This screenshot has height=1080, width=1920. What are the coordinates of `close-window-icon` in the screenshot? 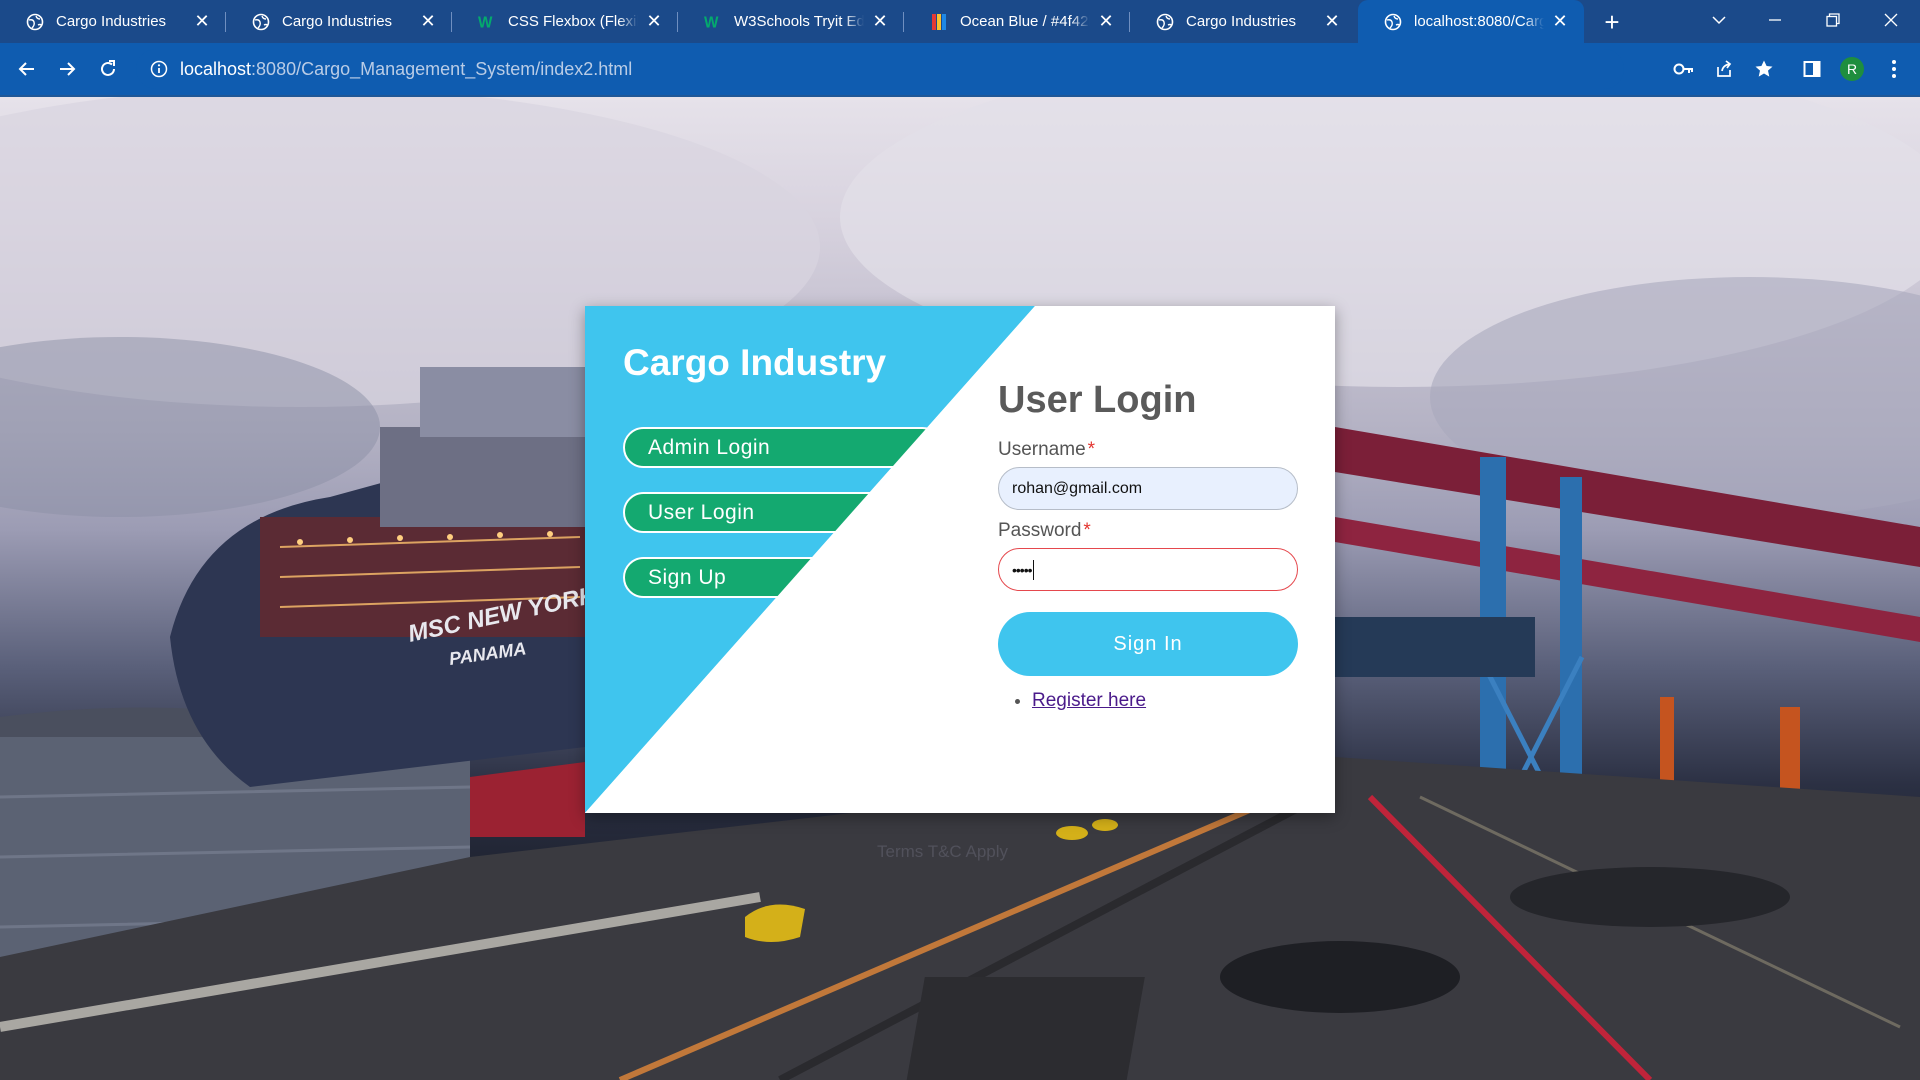 It's located at (1891, 20).